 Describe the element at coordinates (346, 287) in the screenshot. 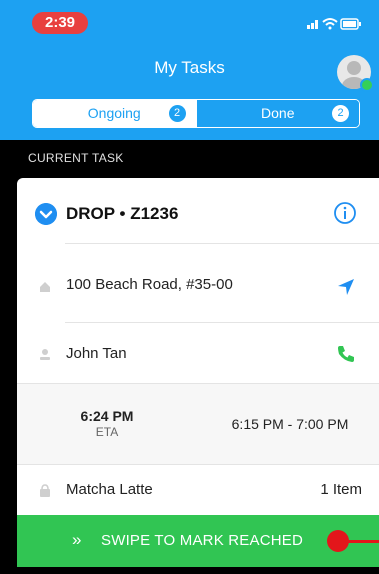

I see `navigation-arrow-icon` at that location.